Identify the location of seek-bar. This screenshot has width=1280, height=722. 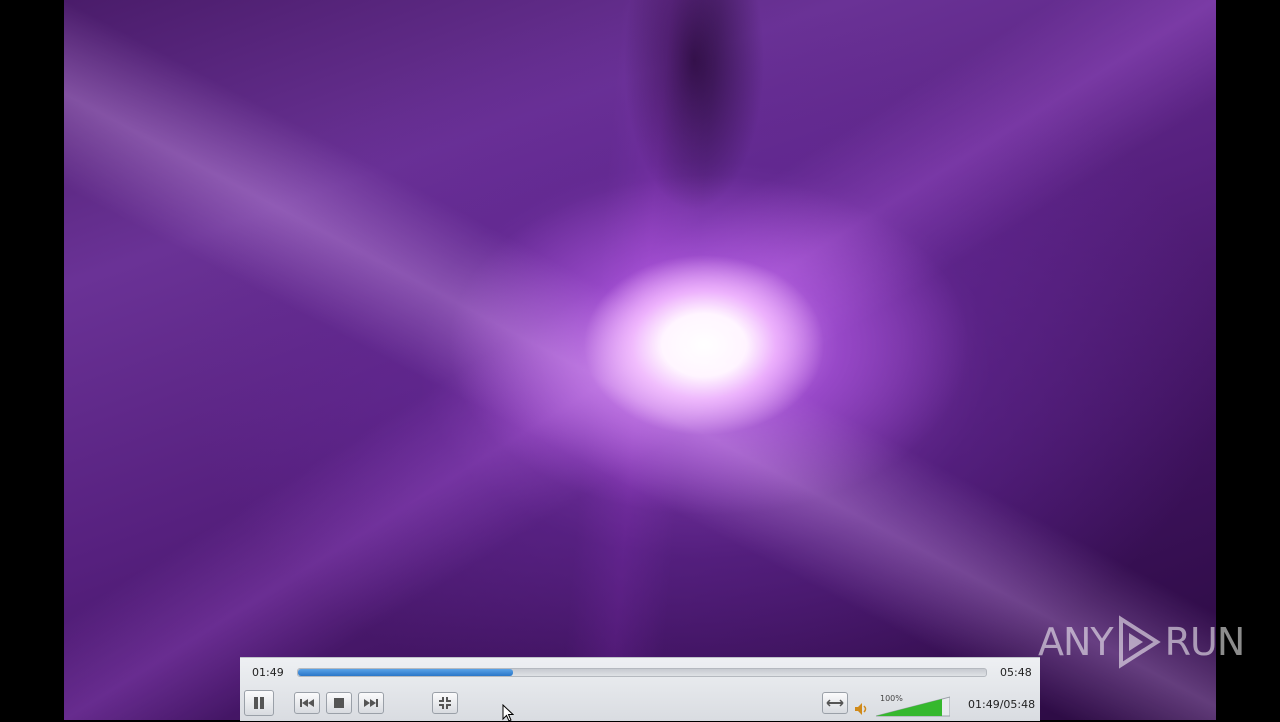
(642, 672).